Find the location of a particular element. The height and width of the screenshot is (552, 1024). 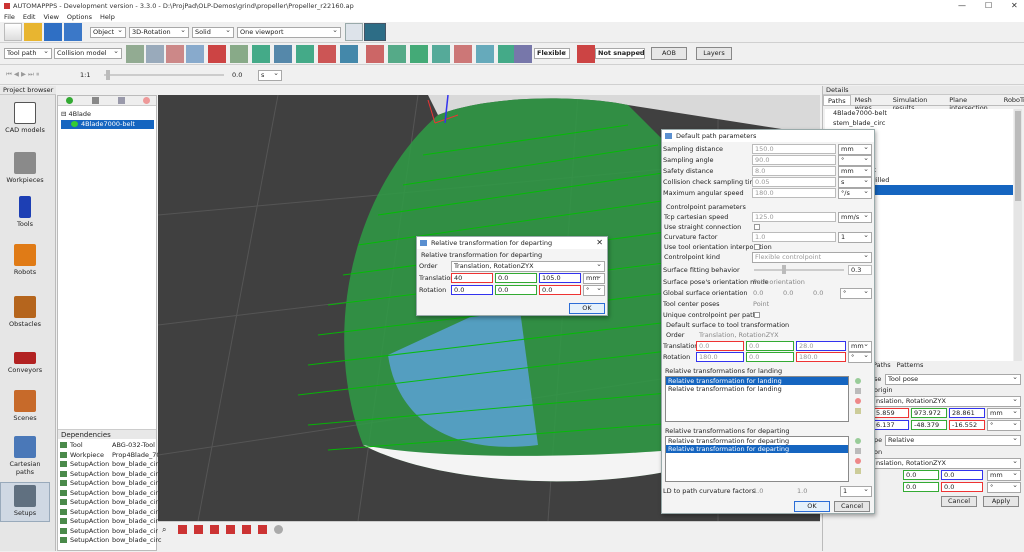

open-folder-icon is located at coordinates (33, 32).